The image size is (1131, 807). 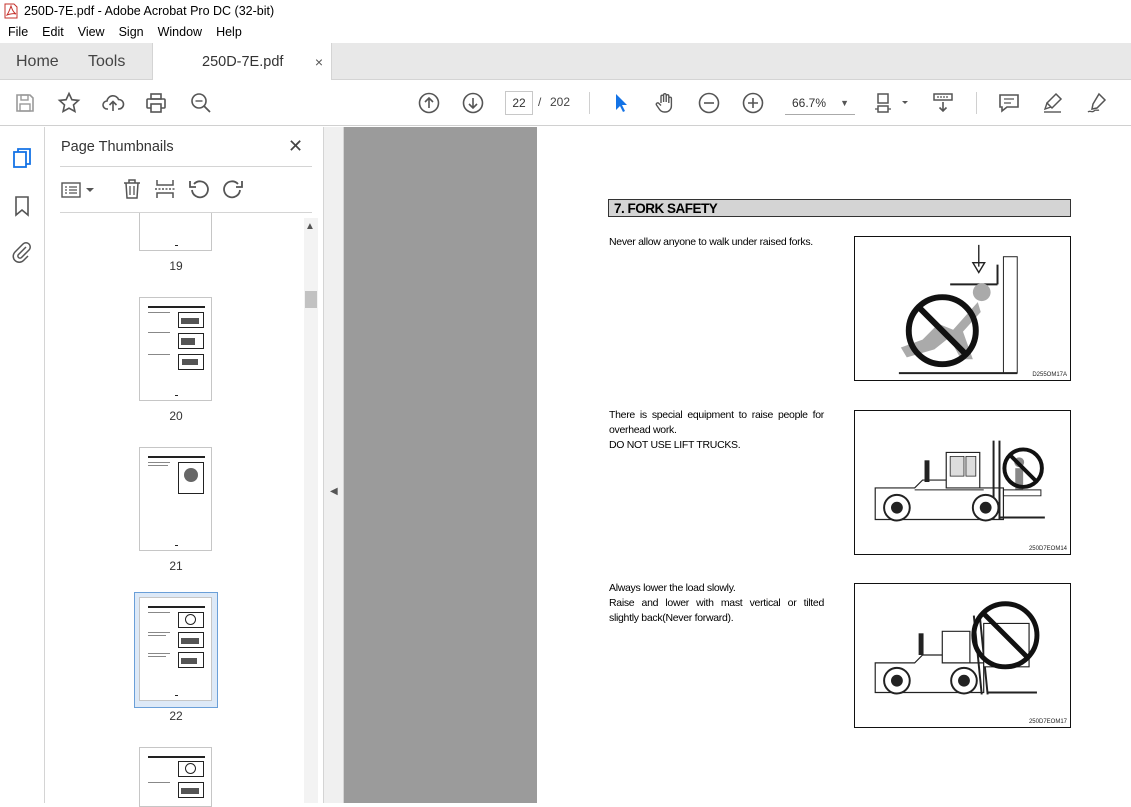 I want to click on print-icon, so click(x=156, y=103).